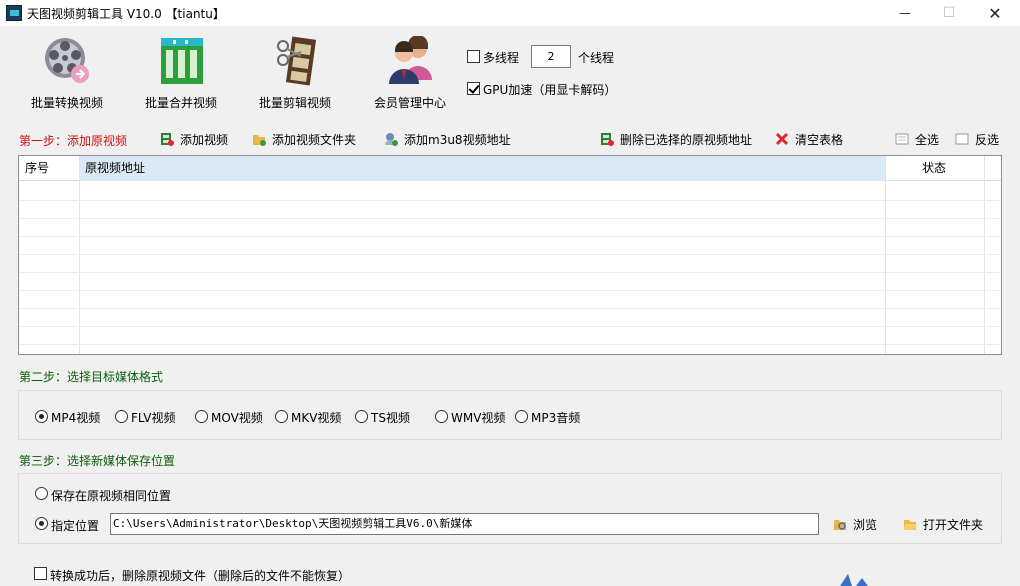 Image resolution: width=1020 pixels, height=586 pixels. Describe the element at coordinates (391, 139) in the screenshot. I see `add-url-icon` at that location.